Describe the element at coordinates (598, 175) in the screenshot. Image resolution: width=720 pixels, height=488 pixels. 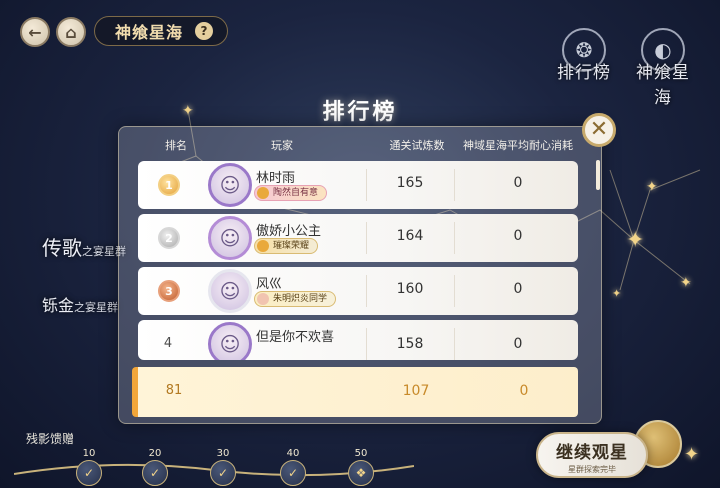
I see `leaderboard-scrollbar` at that location.